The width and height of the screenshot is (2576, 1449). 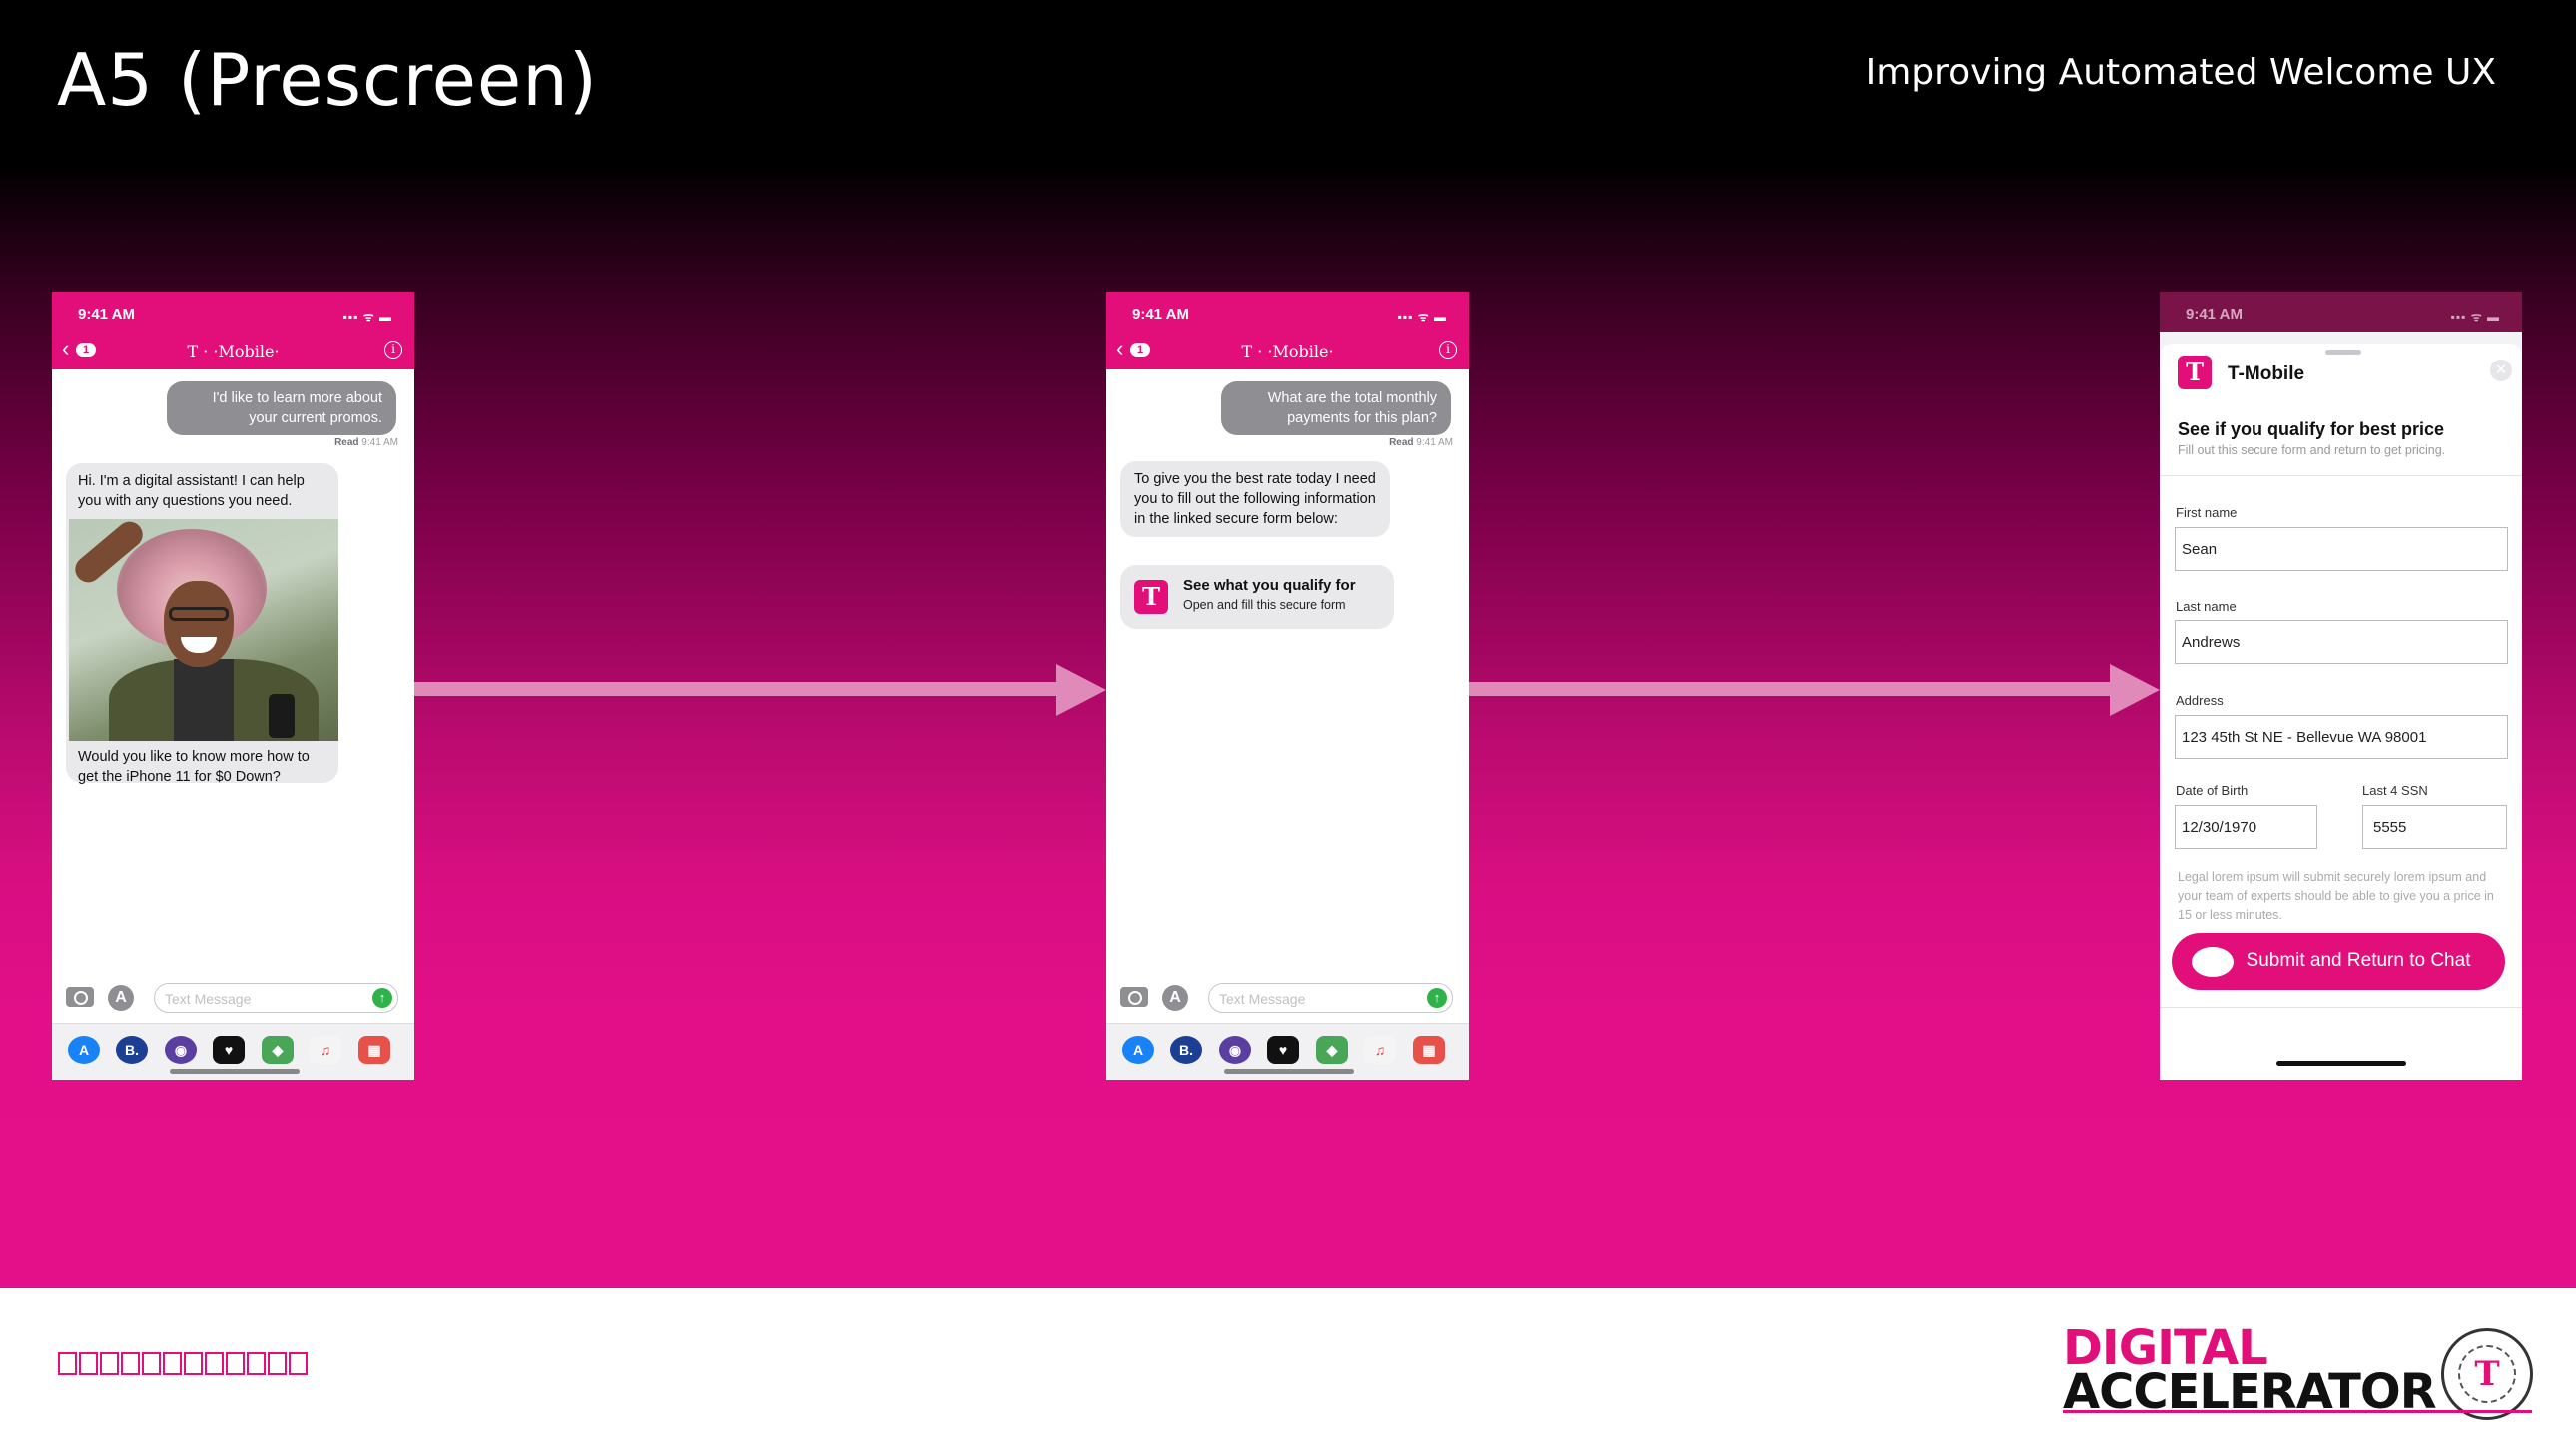 I want to click on card-title: See what you qualify for, so click(x=1269, y=586).